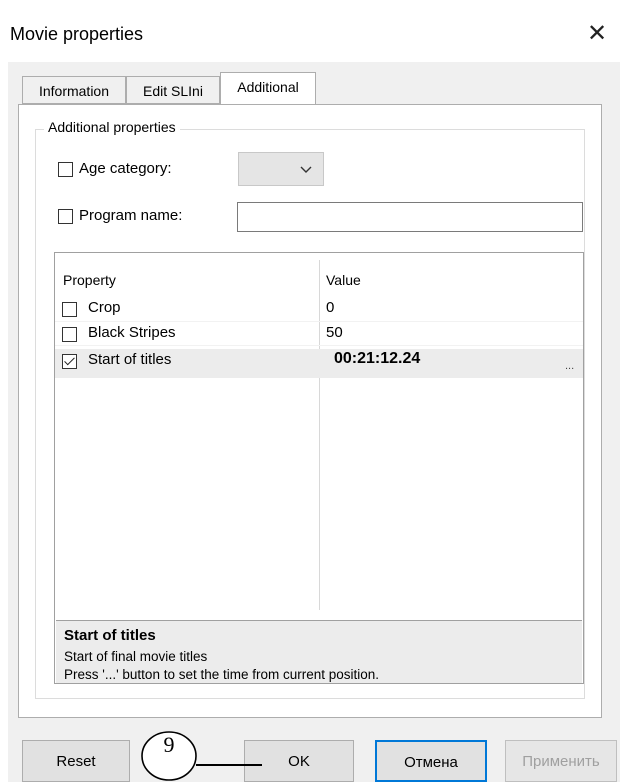 Image resolution: width=620 pixels, height=784 pixels. What do you see at coordinates (69, 309) in the screenshot?
I see `crop-checkbox` at bounding box center [69, 309].